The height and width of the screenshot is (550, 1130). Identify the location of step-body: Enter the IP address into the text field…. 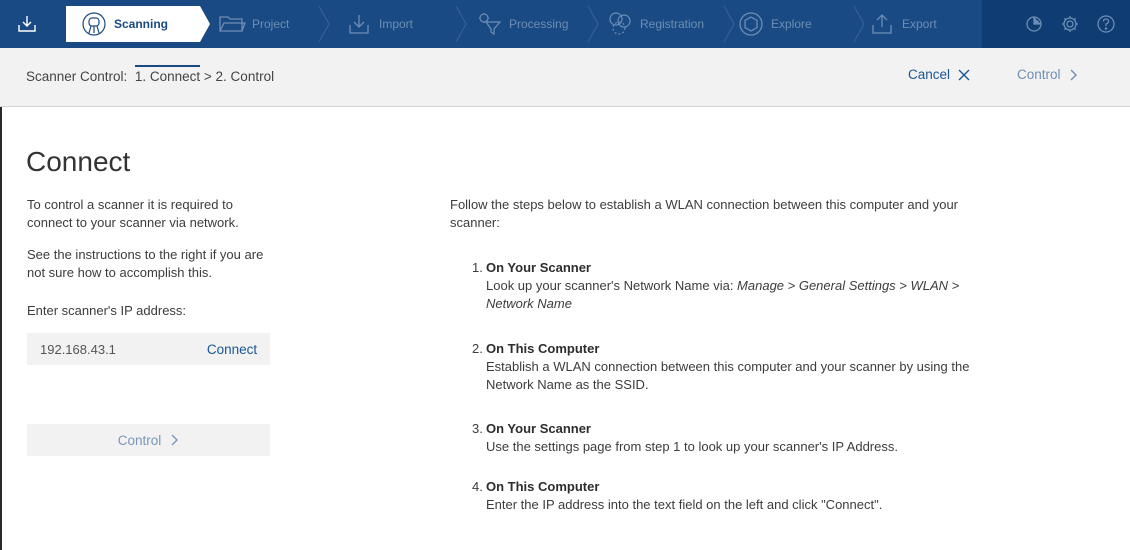
(684, 504).